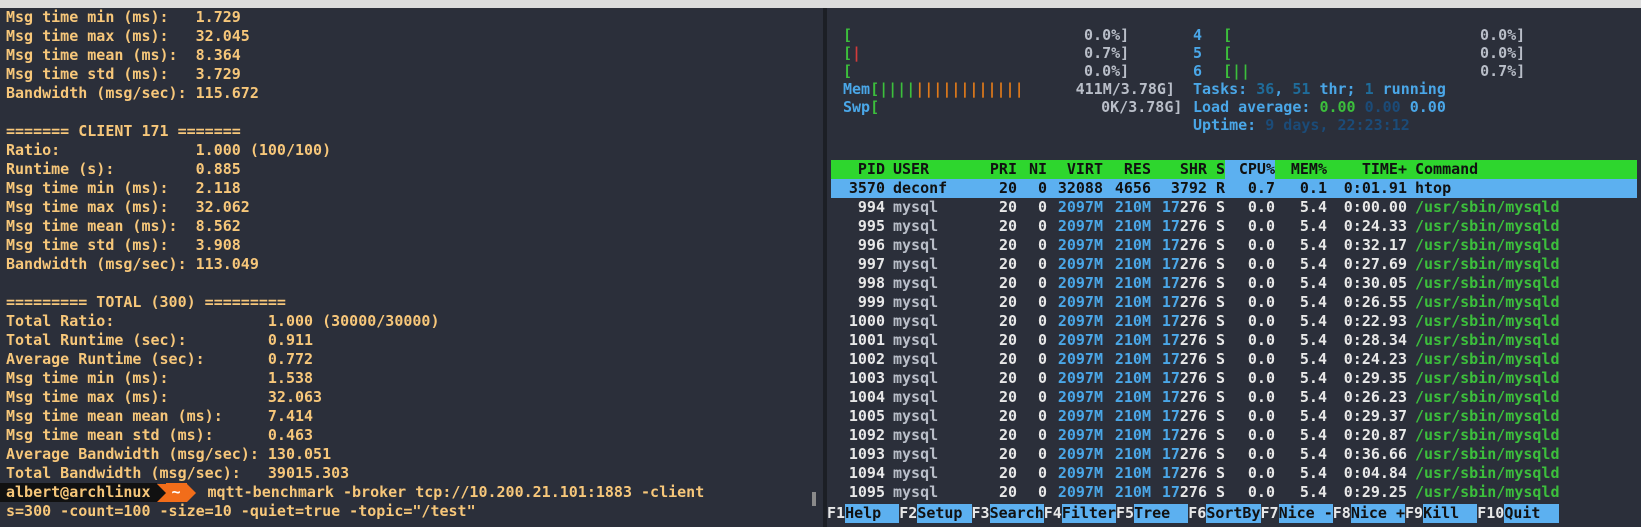 Image resolution: width=1641 pixels, height=527 pixels. What do you see at coordinates (1161, 513) in the screenshot?
I see `fkey-label-f5: Tree` at bounding box center [1161, 513].